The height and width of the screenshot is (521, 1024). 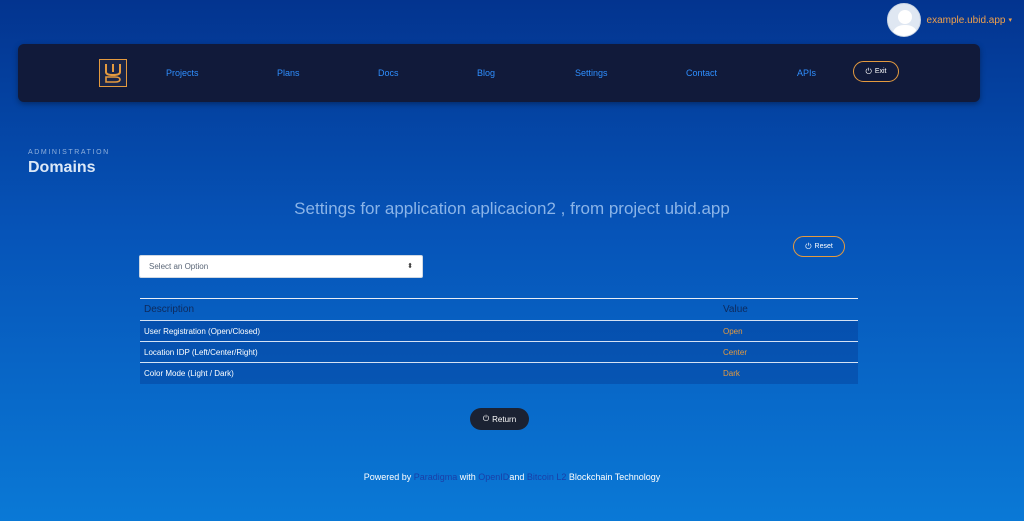 What do you see at coordinates (202, 331) in the screenshot?
I see `row-description: User Registration (Open/Closed)` at bounding box center [202, 331].